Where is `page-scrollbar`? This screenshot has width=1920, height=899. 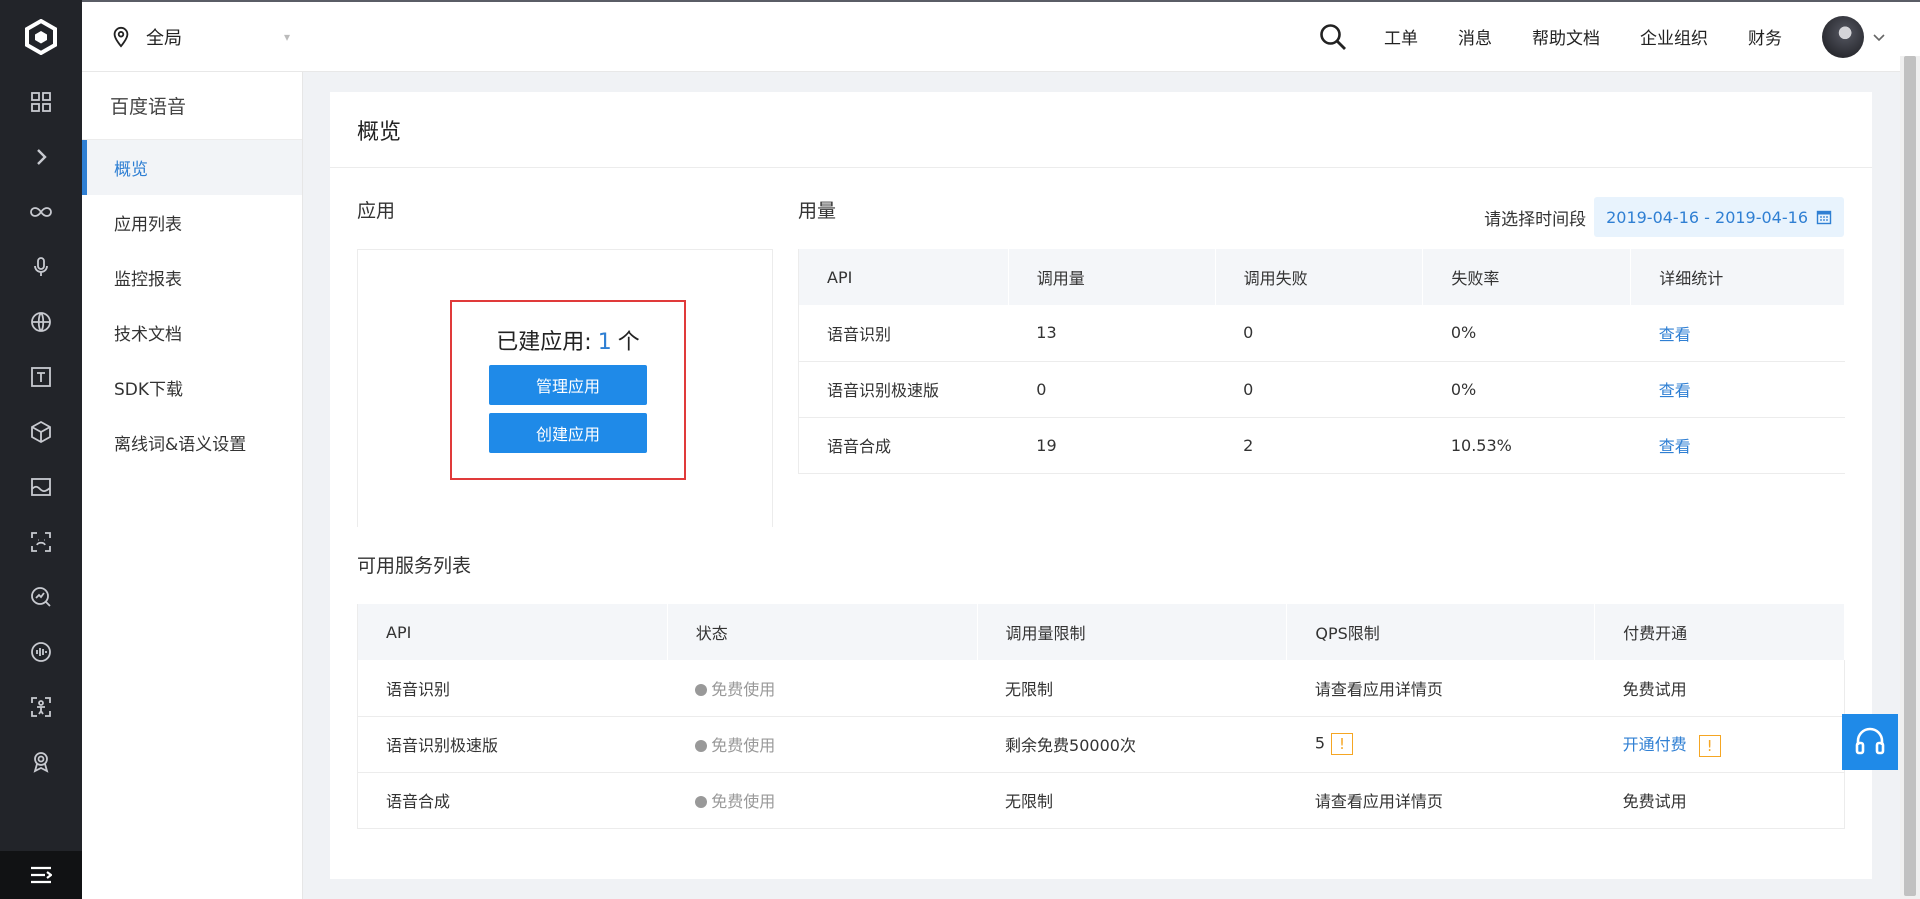 page-scrollbar is located at coordinates (1910, 477).